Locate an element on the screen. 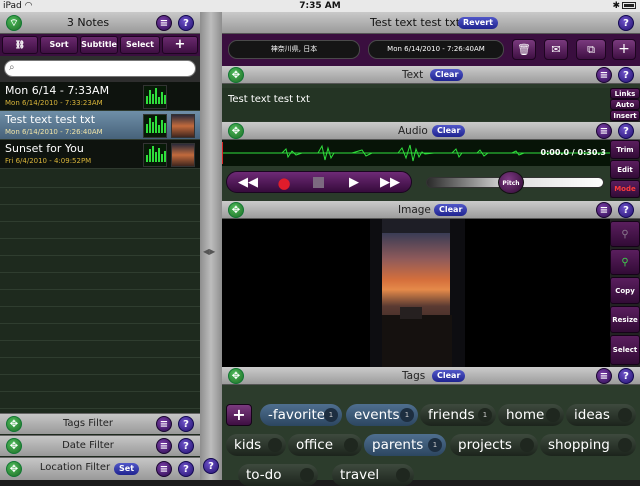 This screenshot has height=486, width=640. revert-button: Revert is located at coordinates (478, 23).